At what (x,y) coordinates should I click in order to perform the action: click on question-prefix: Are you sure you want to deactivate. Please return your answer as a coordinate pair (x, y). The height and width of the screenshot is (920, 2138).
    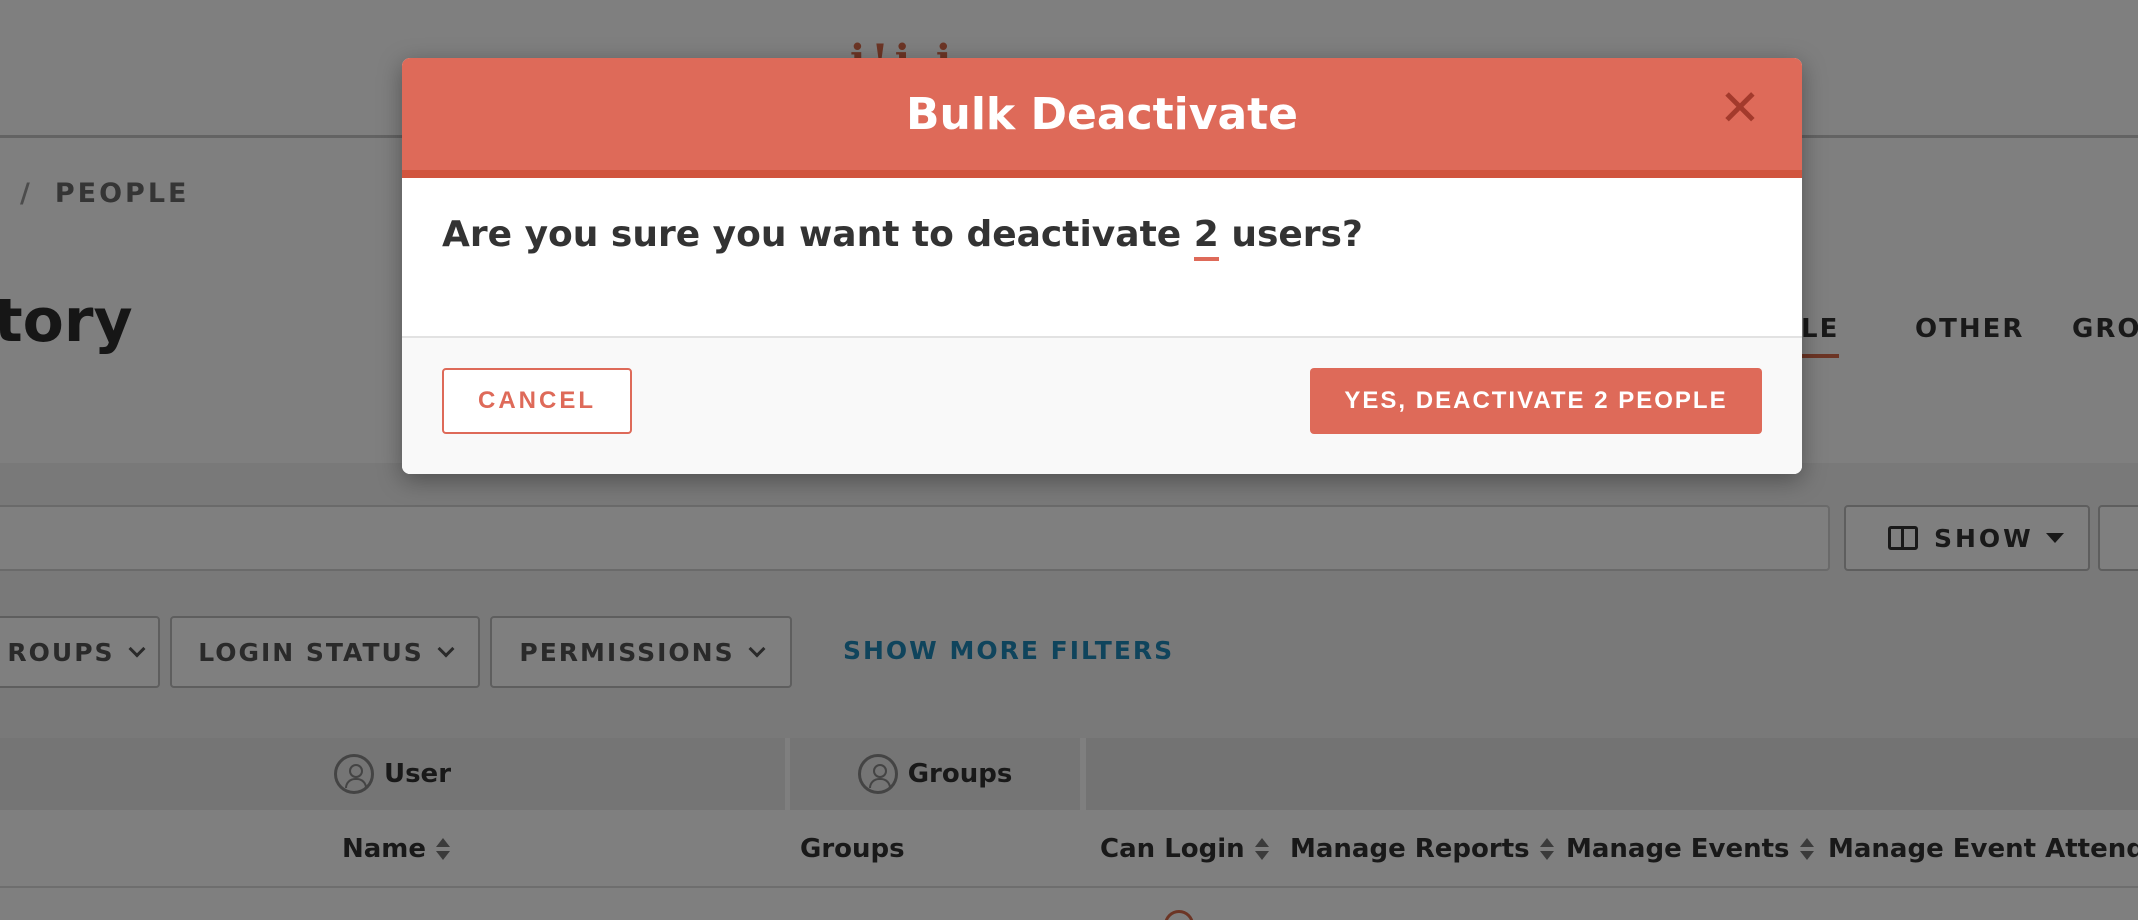
    Looking at the image, I should click on (818, 234).